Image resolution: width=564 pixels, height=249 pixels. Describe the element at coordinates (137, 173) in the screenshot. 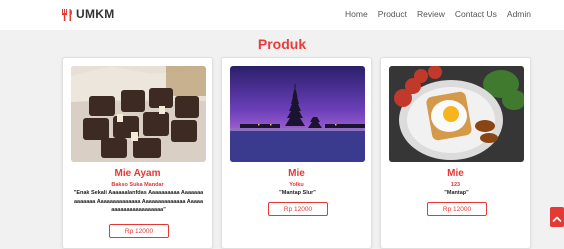

I see `product-name: Mie Ayam` at that location.